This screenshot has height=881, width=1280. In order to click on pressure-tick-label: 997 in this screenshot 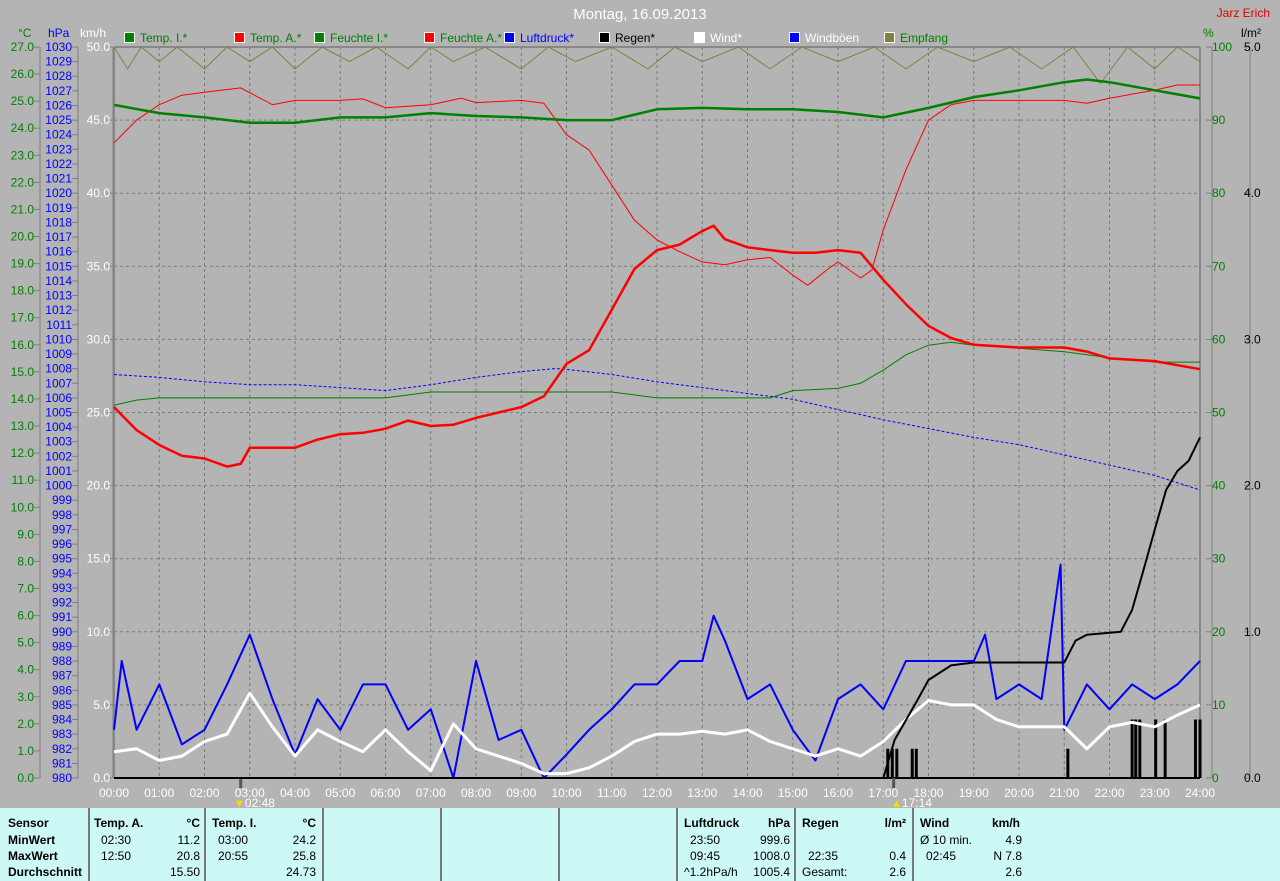, I will do `click(62, 529)`.